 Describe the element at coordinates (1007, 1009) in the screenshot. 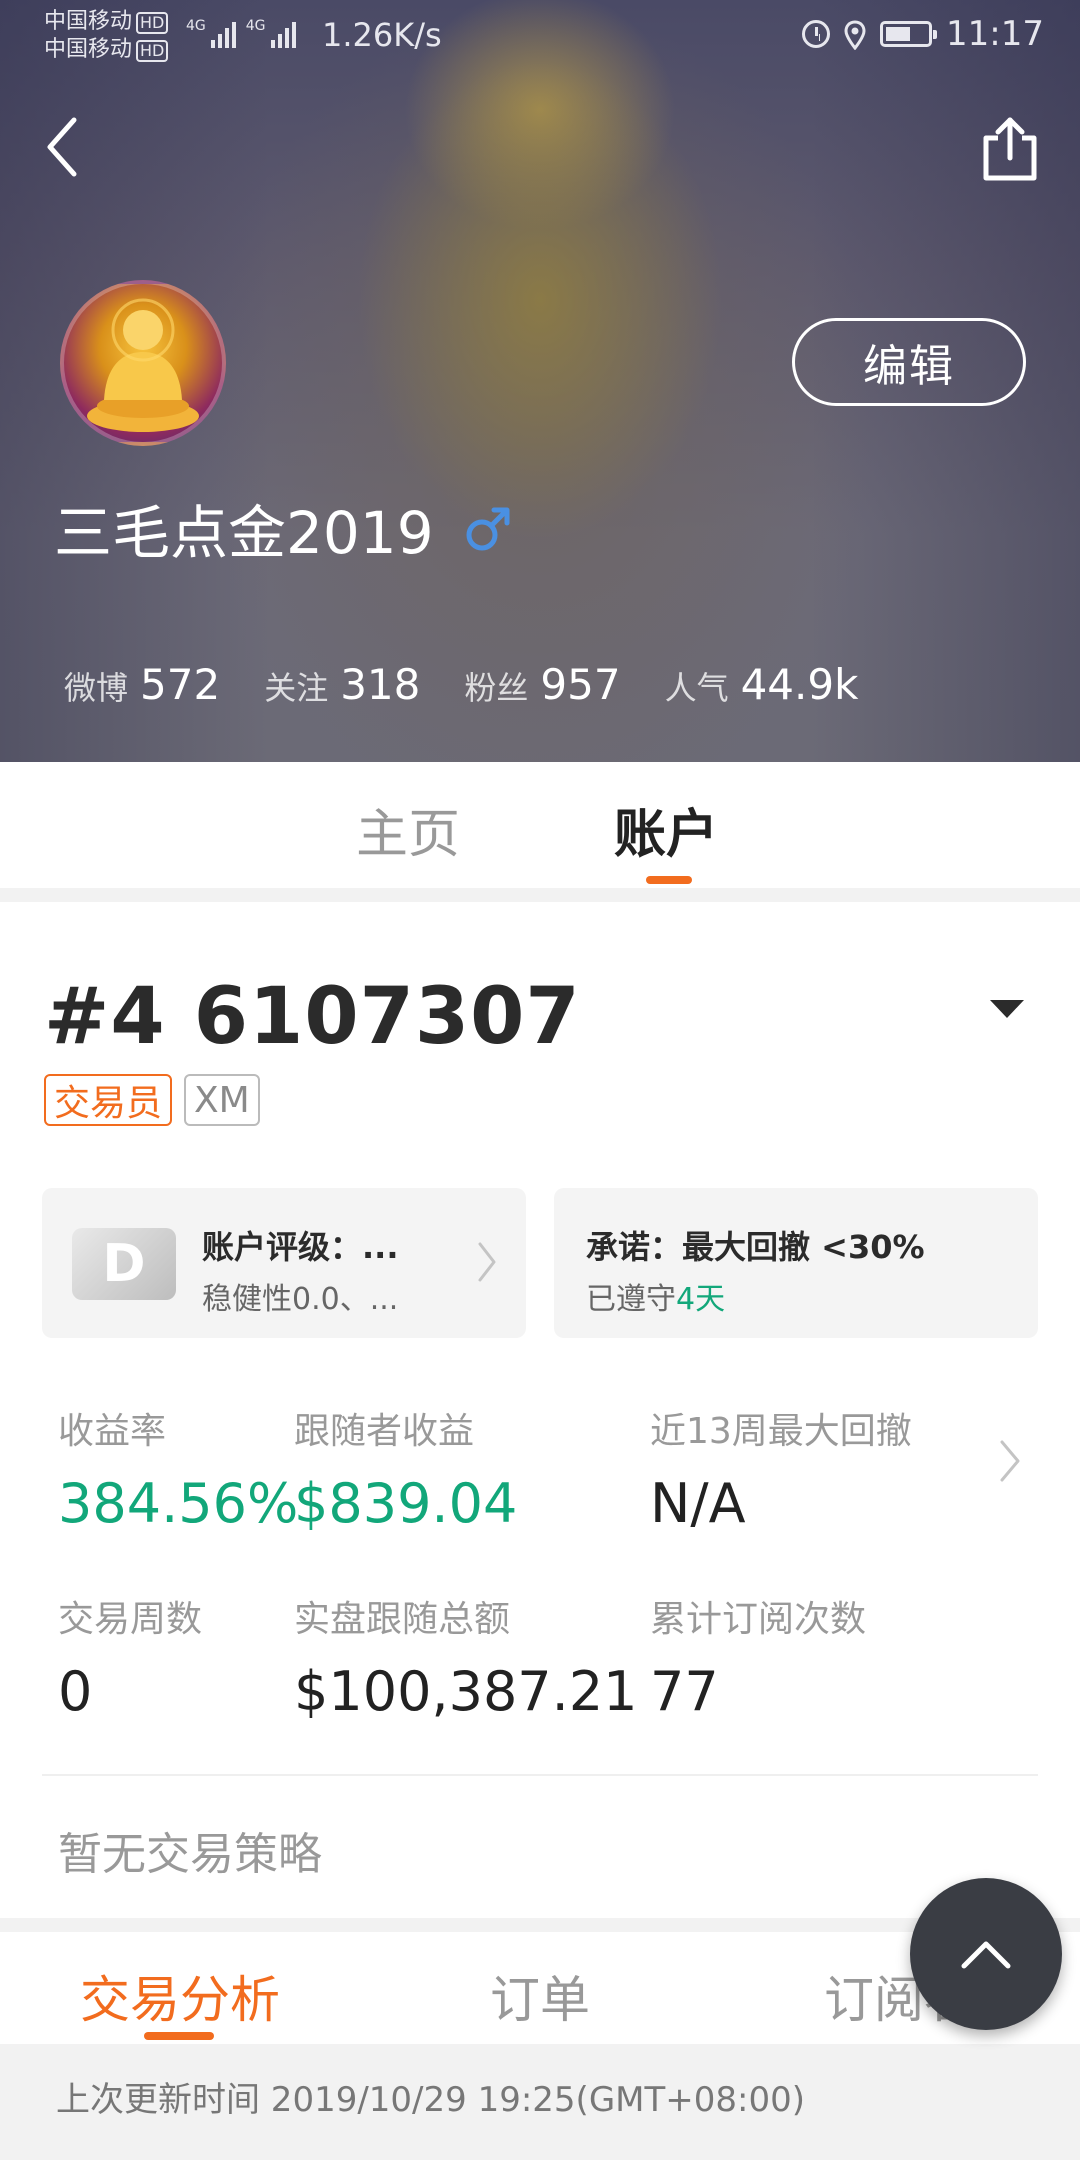

I see `dropdown-arrow-icon` at that location.